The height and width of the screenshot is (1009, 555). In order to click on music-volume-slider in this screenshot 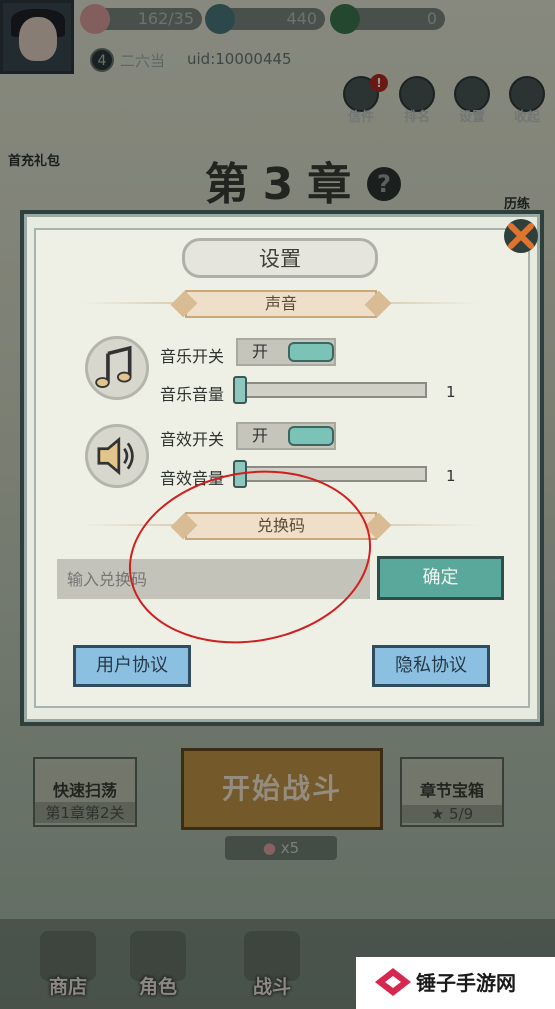, I will do `click(330, 390)`.